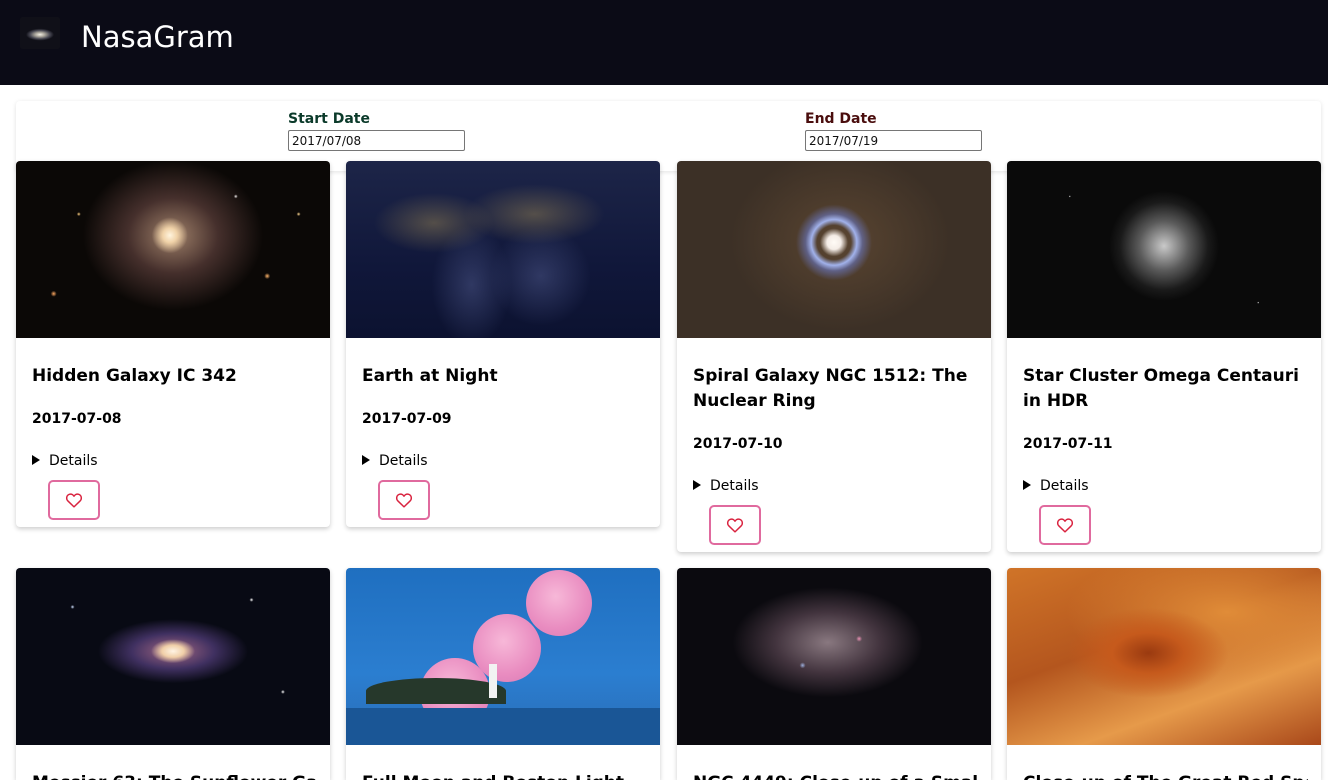 The height and width of the screenshot is (780, 1328). What do you see at coordinates (493, 681) in the screenshot?
I see `lighthouse-shape` at bounding box center [493, 681].